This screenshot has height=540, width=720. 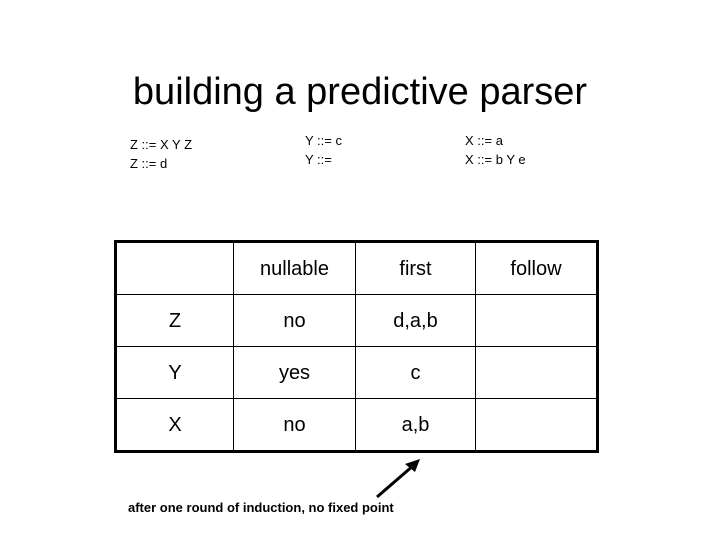 What do you see at coordinates (318, 159) in the screenshot?
I see `grammar-rule: Y ::=` at bounding box center [318, 159].